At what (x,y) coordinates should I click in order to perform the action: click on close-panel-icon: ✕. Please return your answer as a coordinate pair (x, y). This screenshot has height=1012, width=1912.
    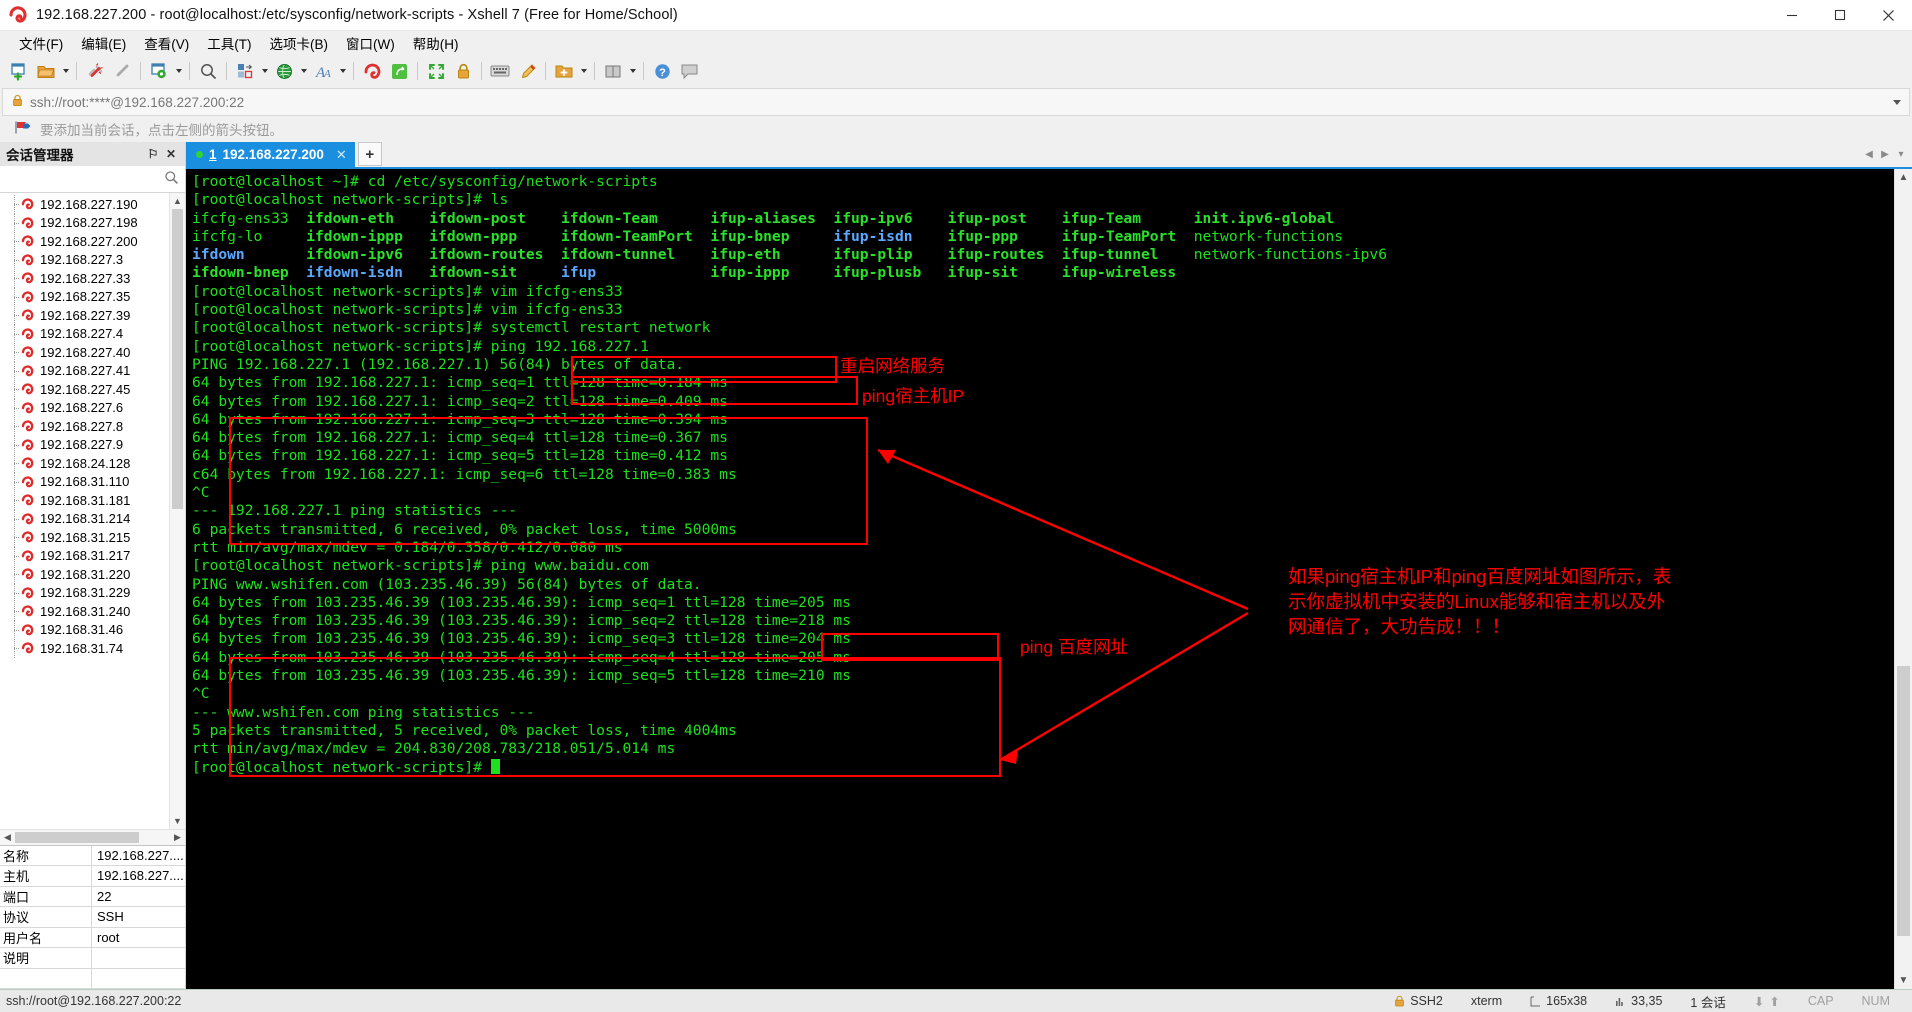
    Looking at the image, I should click on (171, 154).